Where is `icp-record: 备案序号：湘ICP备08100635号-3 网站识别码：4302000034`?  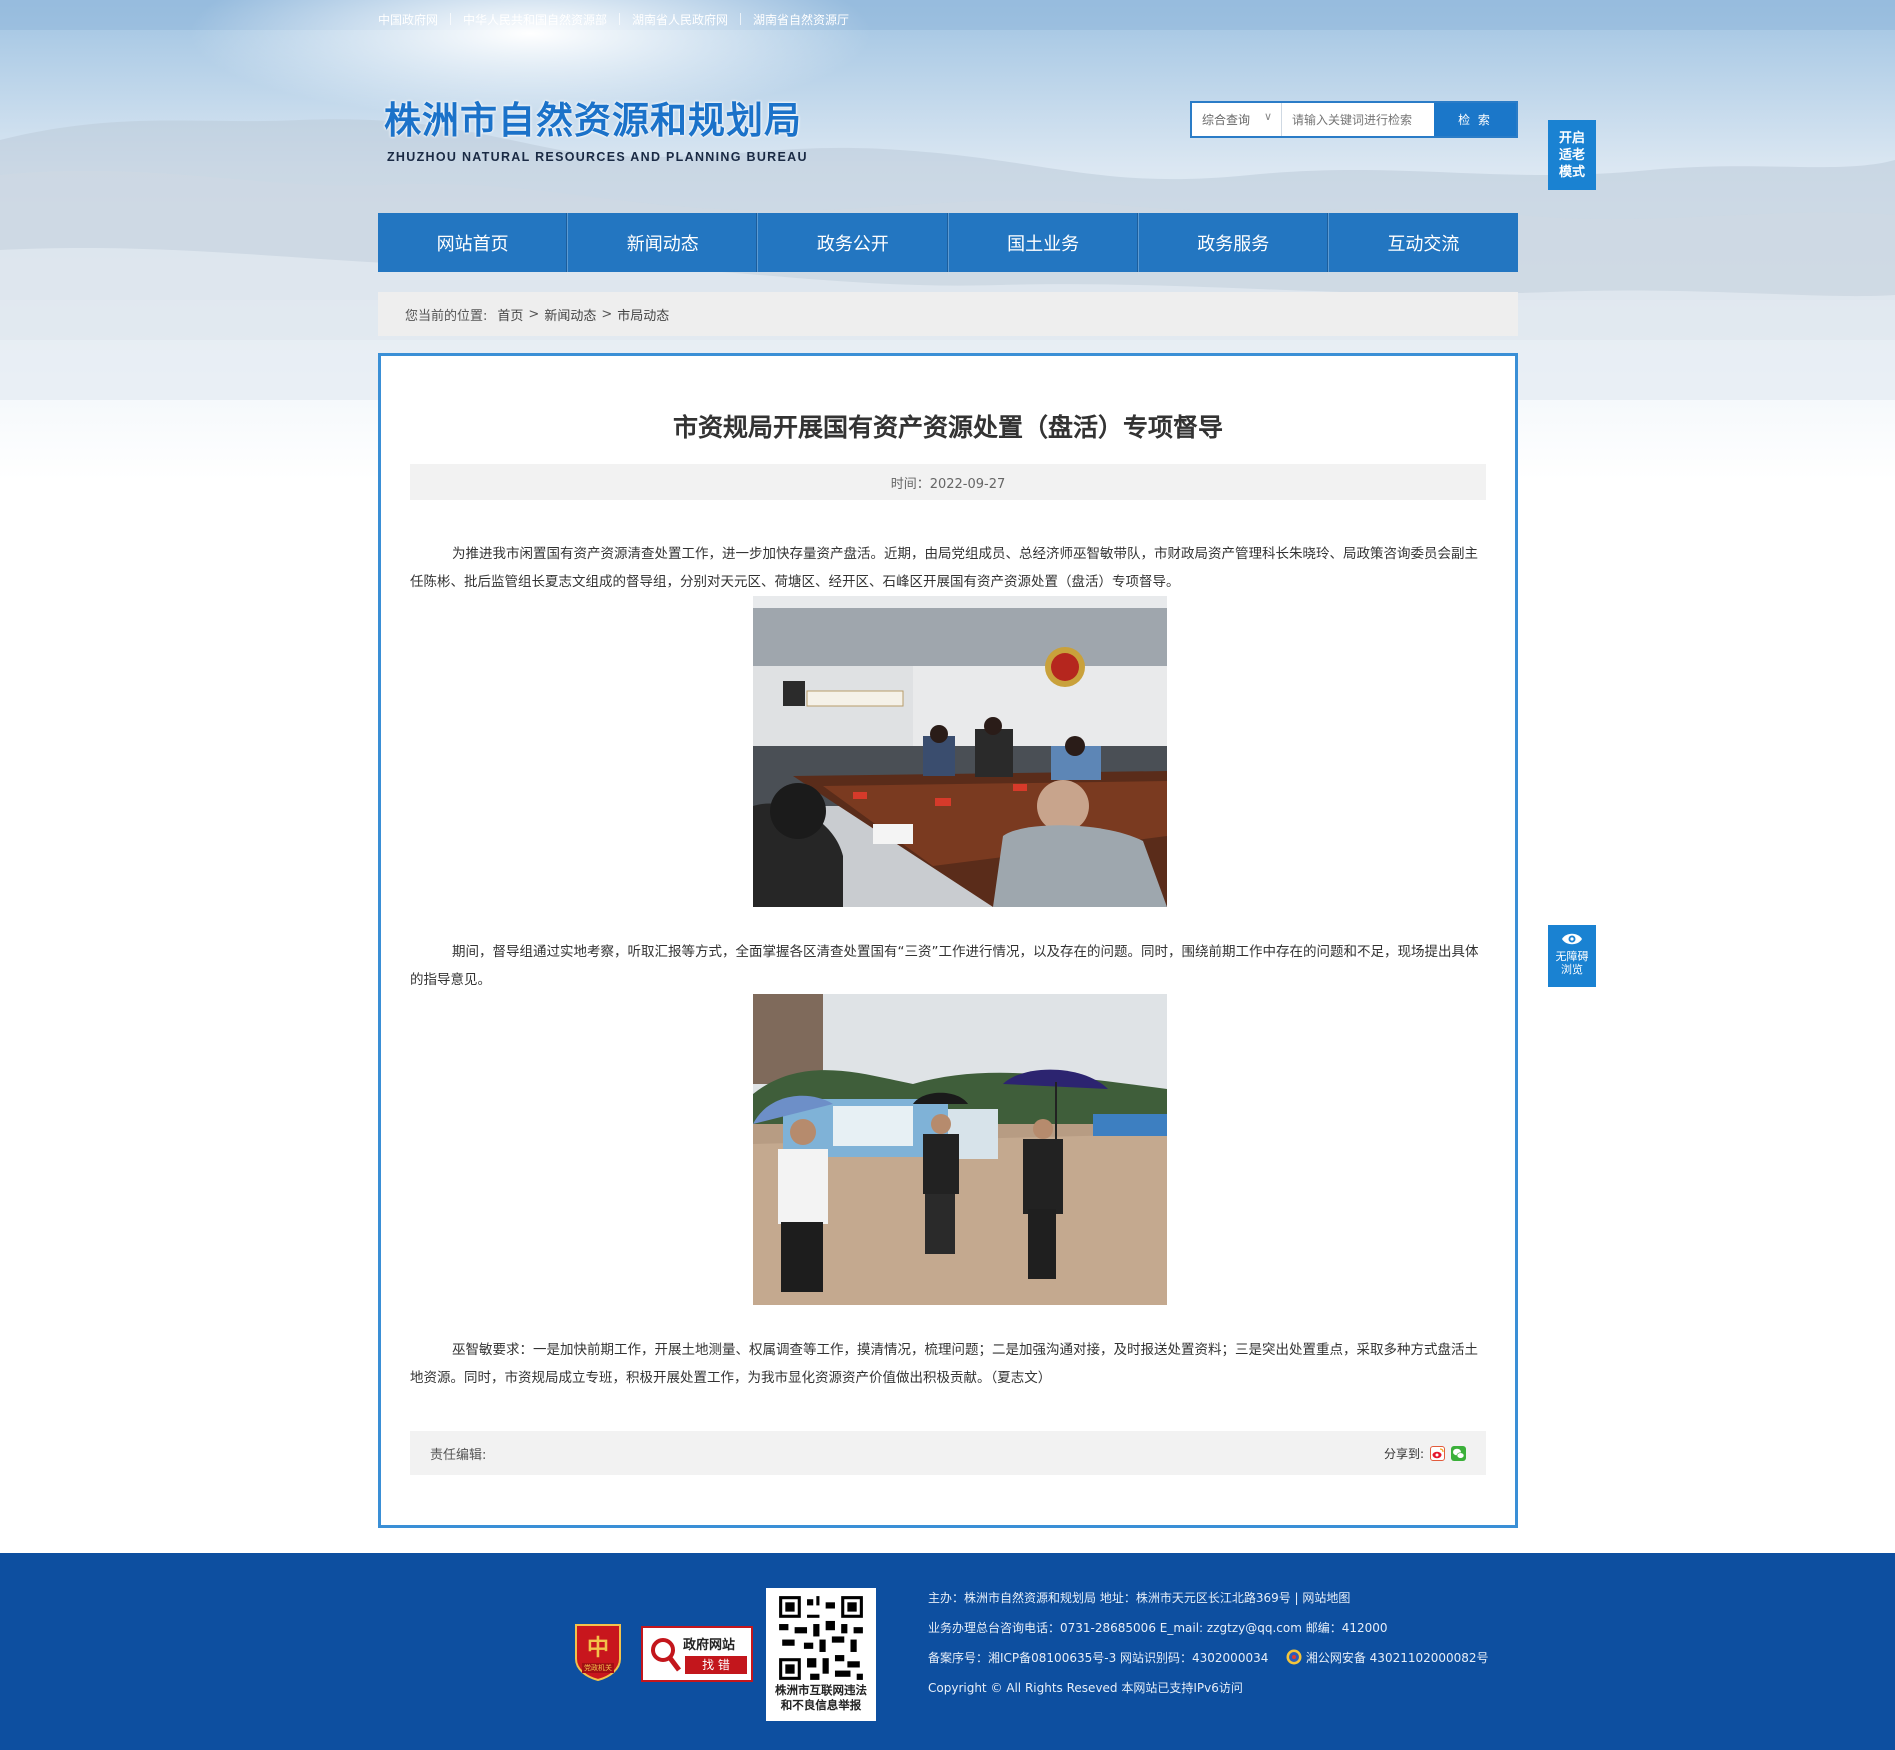
icp-record: 备案序号：湘ICP备08100635号-3 网站识别码：4302000034 is located at coordinates (1098, 1658).